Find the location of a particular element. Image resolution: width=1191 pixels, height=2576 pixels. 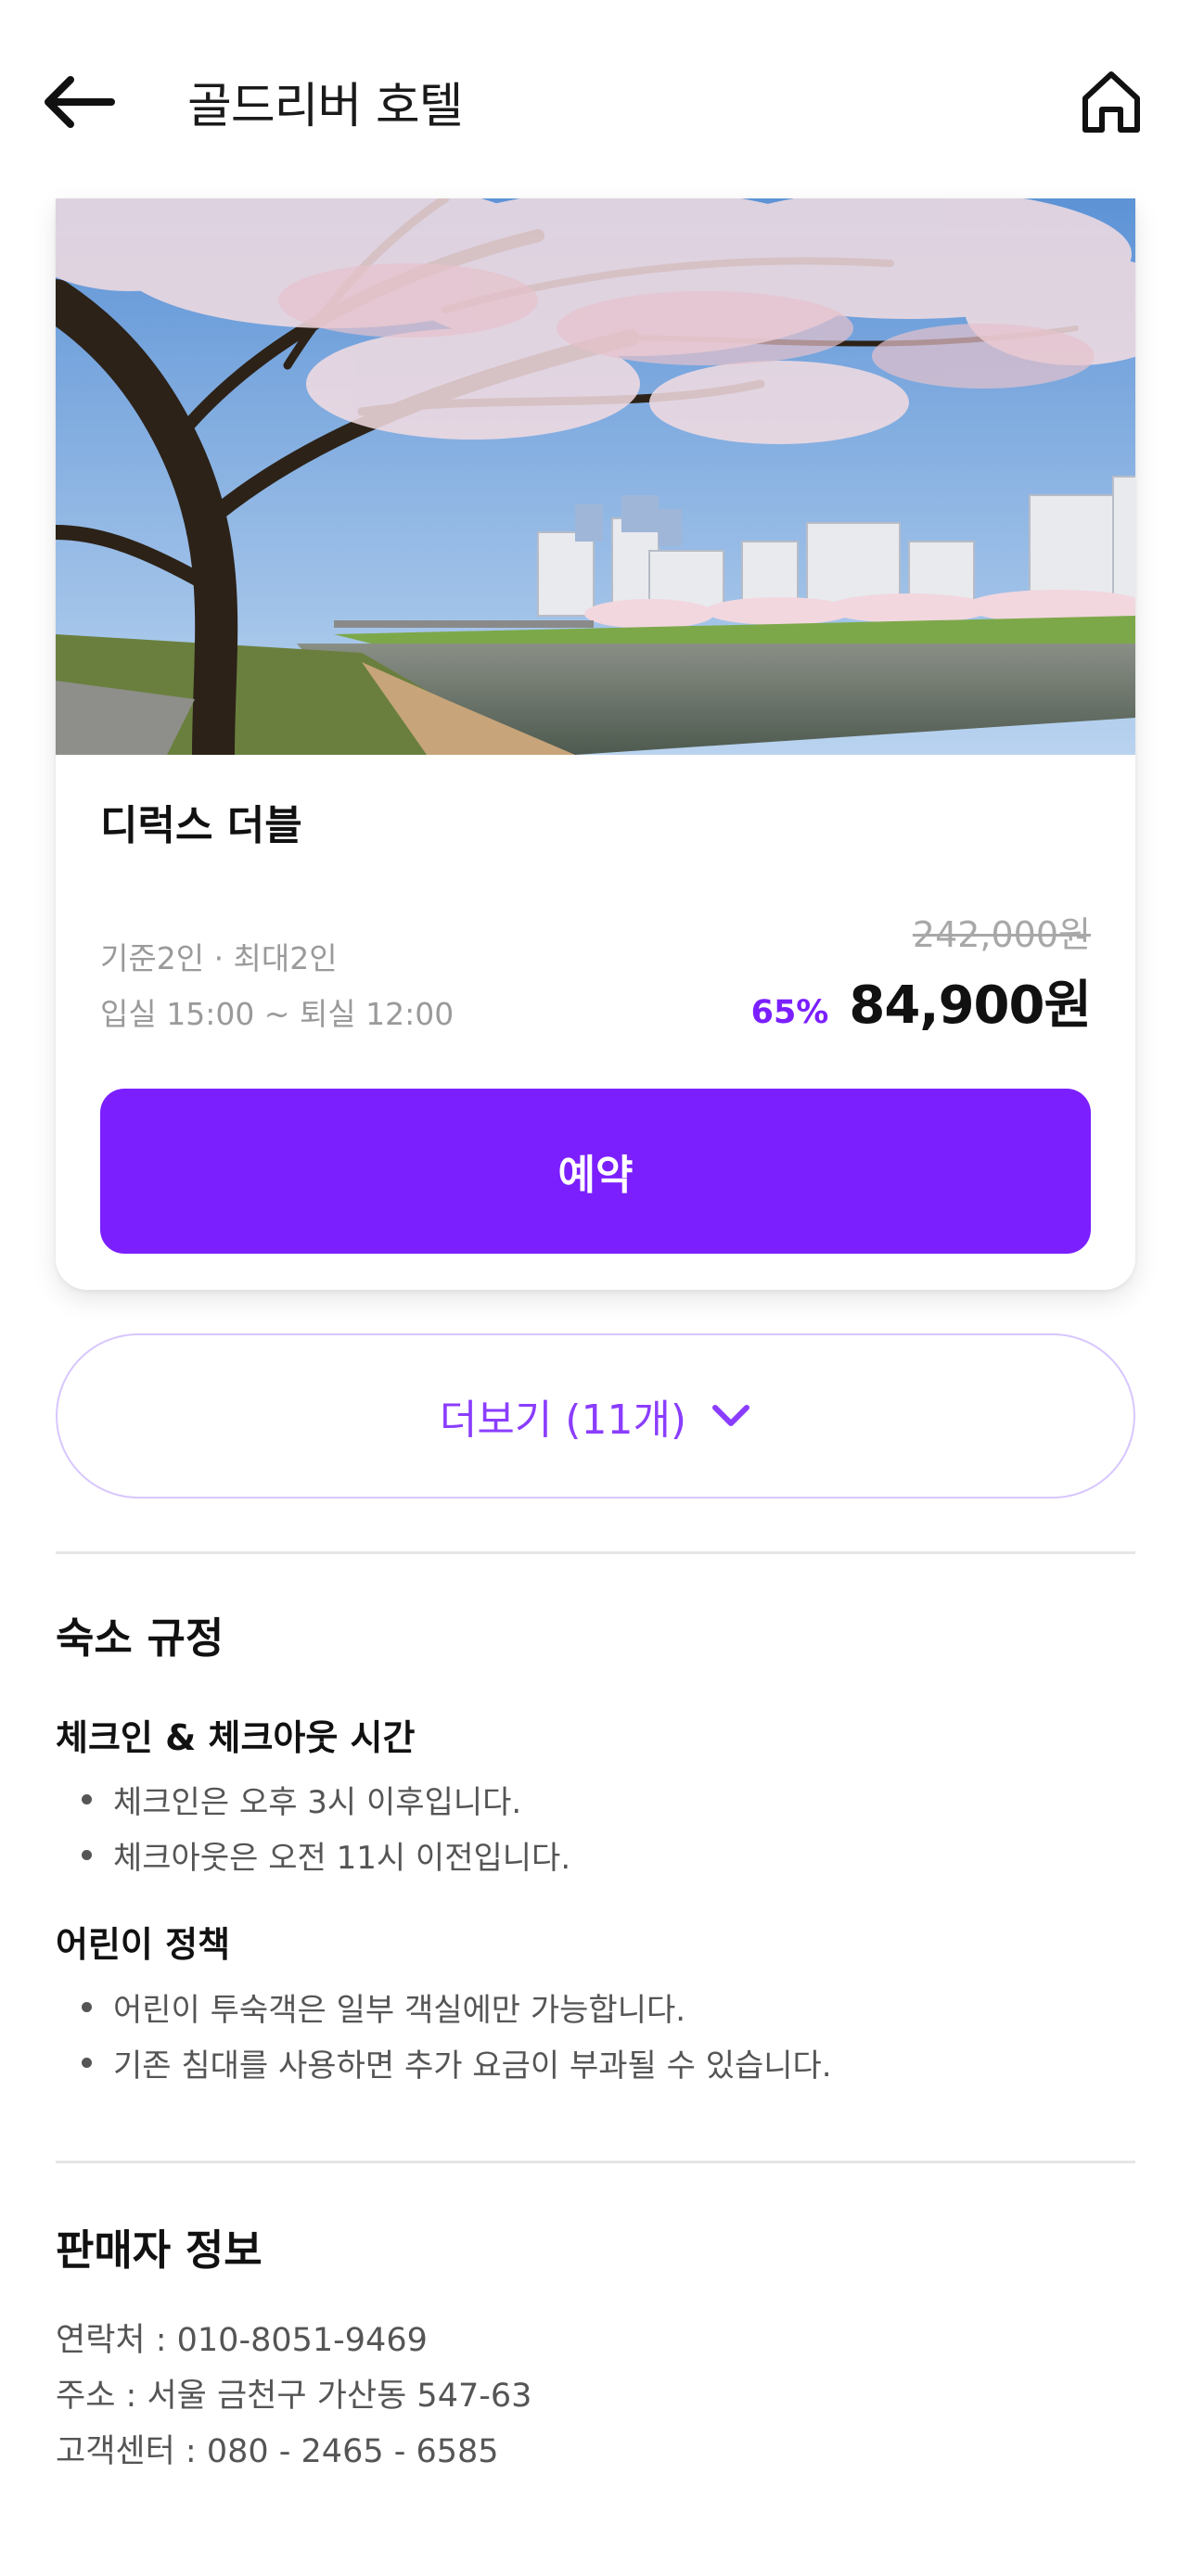

discount-rate: 65% is located at coordinates (790, 1012).